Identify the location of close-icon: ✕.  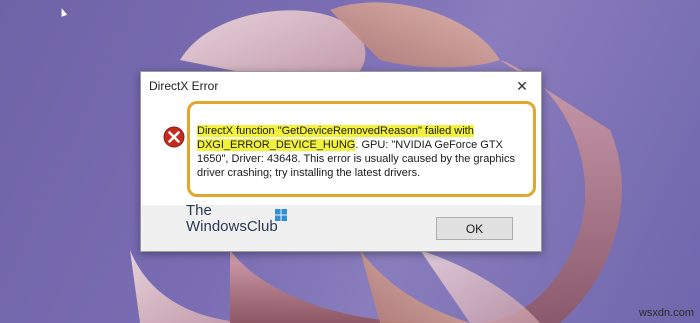
(522, 86).